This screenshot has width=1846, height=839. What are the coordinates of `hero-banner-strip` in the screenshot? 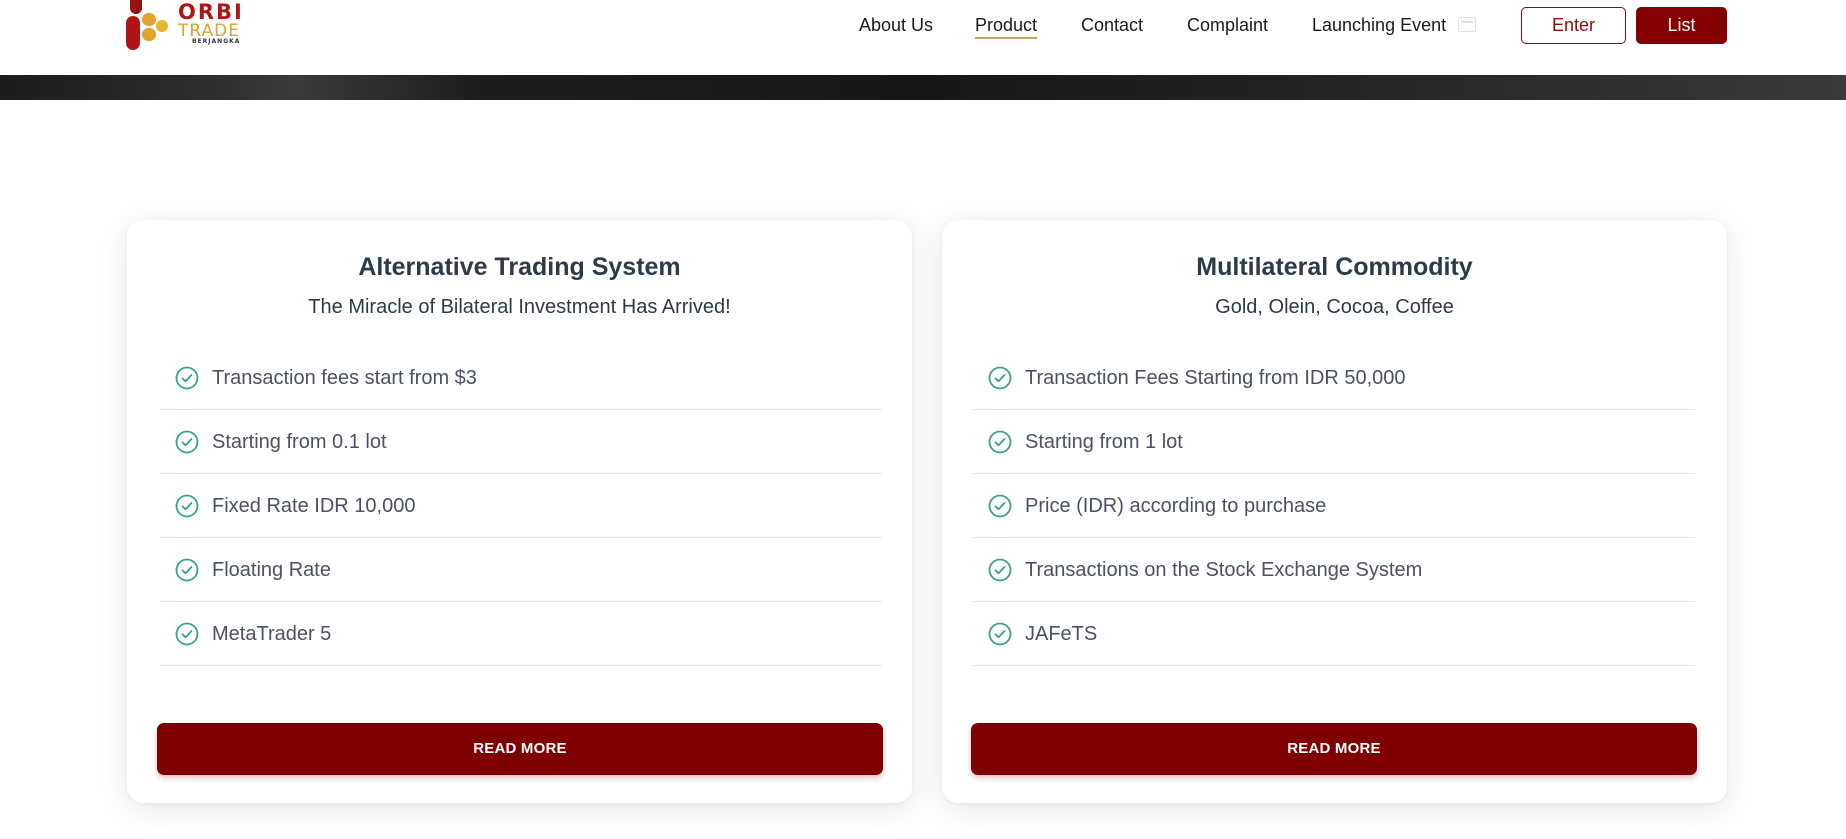 It's located at (923, 87).